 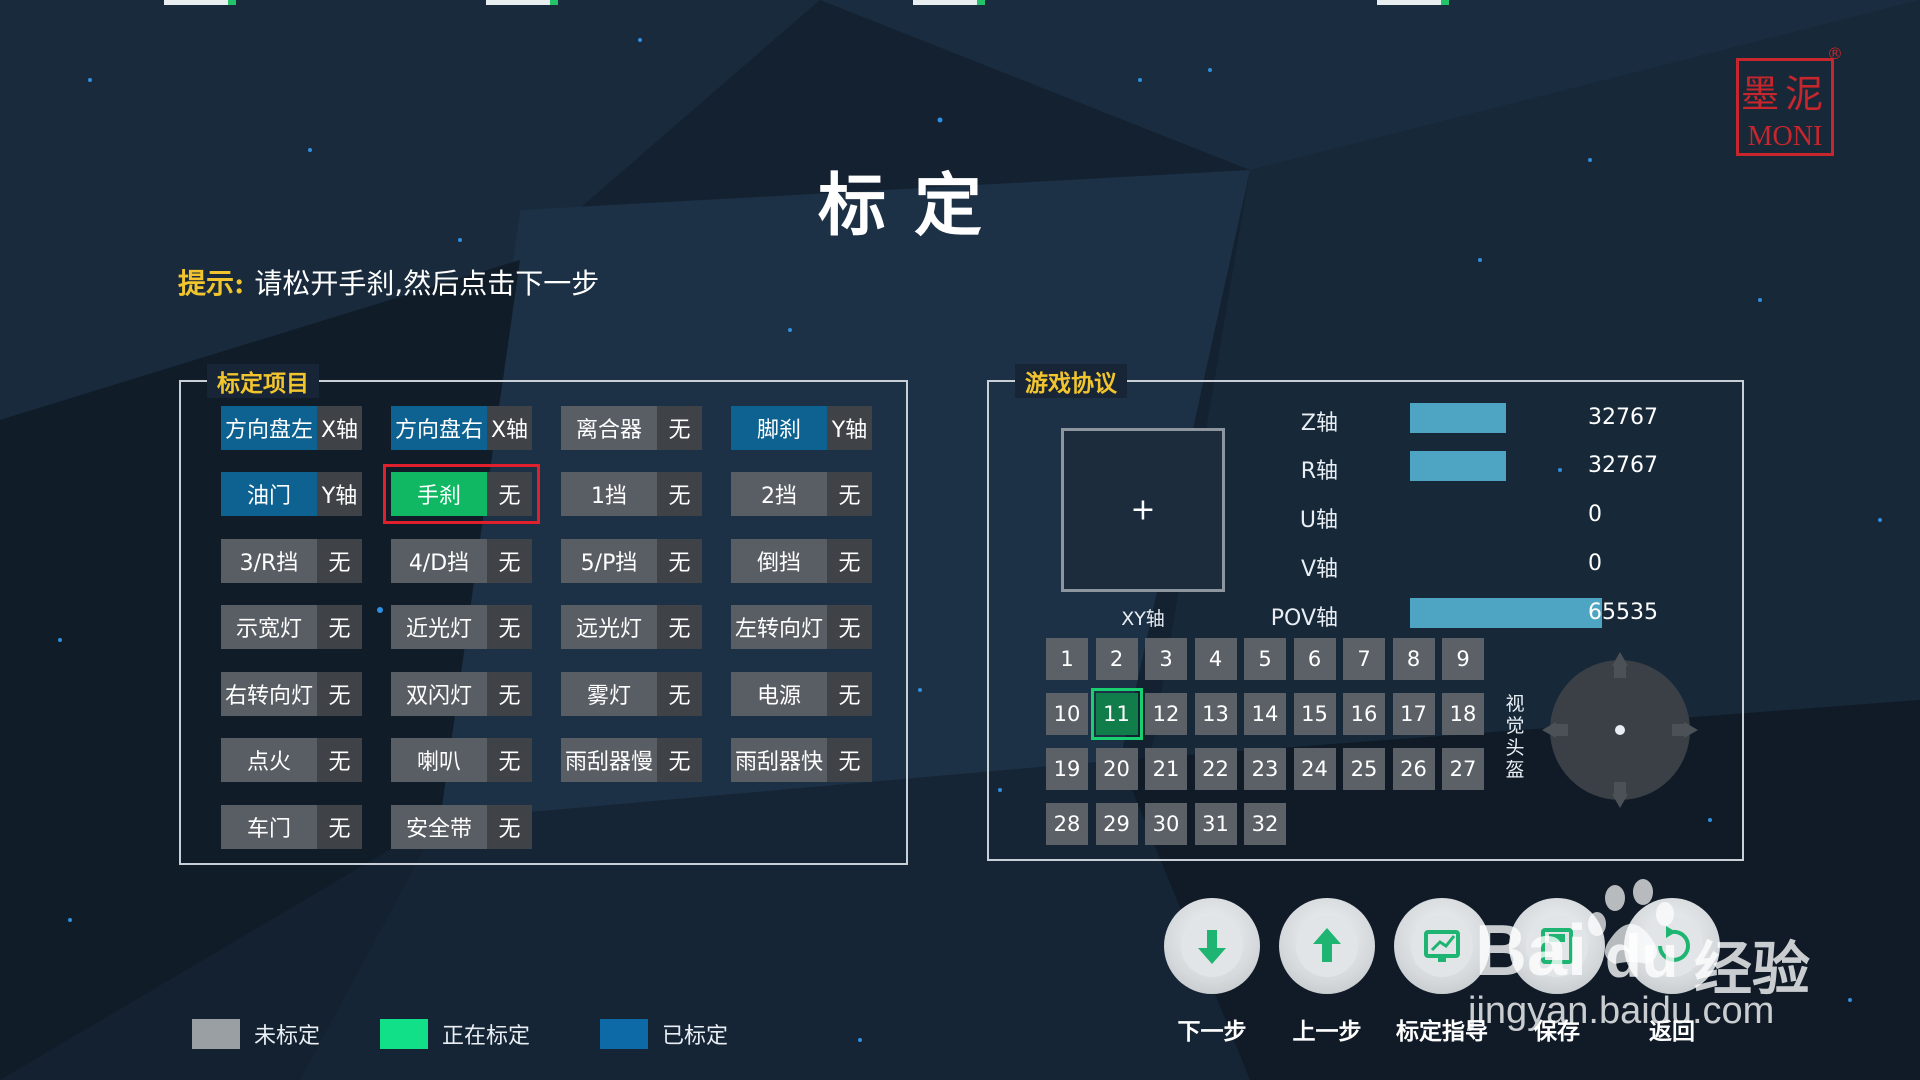 I want to click on hint-text: 请松开手刹,然后点击下一步, so click(x=427, y=283).